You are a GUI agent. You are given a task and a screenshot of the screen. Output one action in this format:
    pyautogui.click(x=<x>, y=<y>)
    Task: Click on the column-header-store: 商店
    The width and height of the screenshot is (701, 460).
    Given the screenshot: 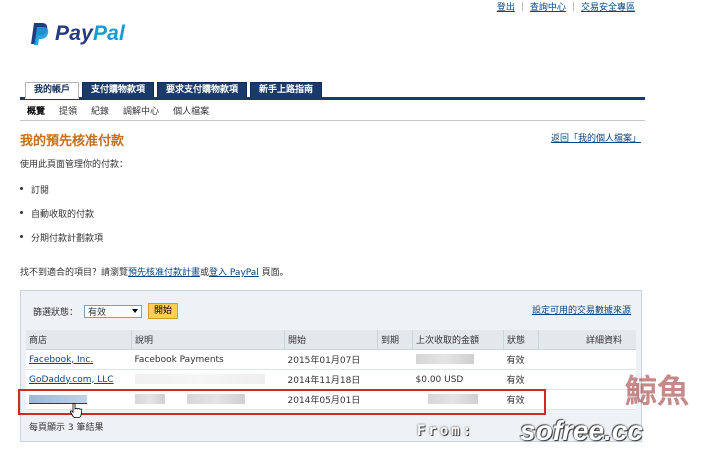 What is the action you would take?
    pyautogui.click(x=79, y=340)
    